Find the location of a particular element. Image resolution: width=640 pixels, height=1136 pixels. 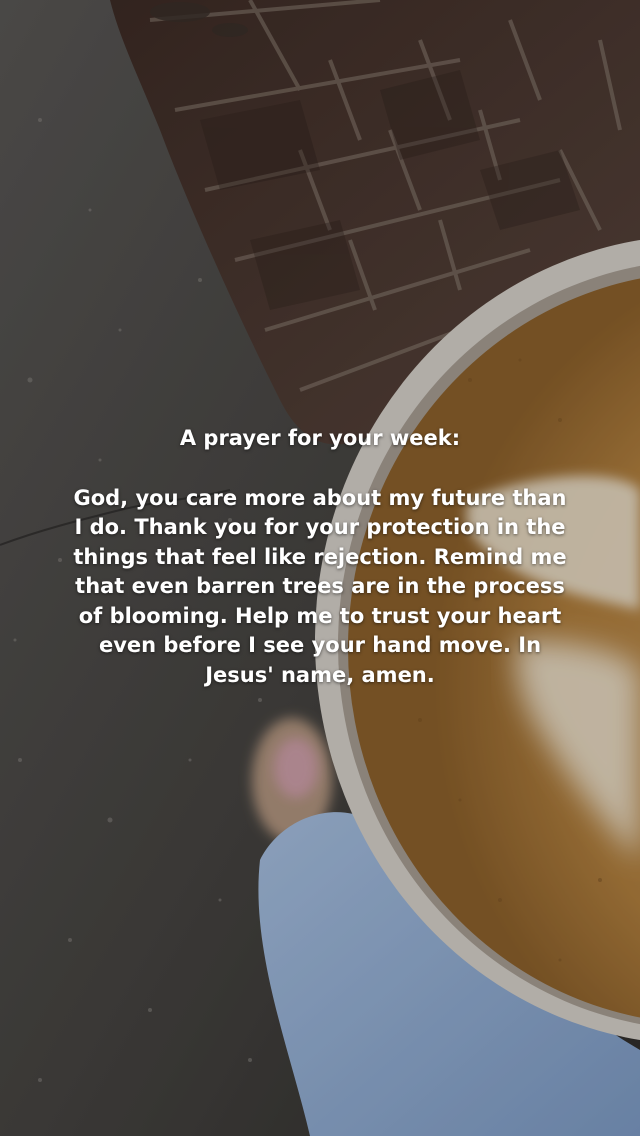

caption-heading: A prayer for your week: is located at coordinates (320, 438).